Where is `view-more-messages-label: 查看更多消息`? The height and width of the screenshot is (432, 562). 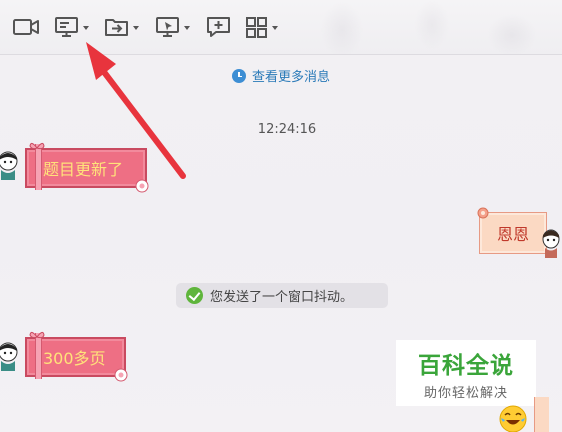
view-more-messages-label: 查看更多消息 is located at coordinates (291, 77).